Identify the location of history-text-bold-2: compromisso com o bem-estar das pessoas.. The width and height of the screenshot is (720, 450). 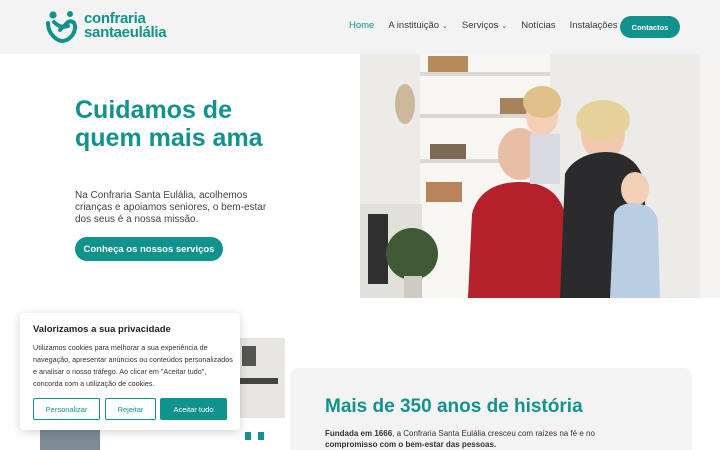
(411, 444).